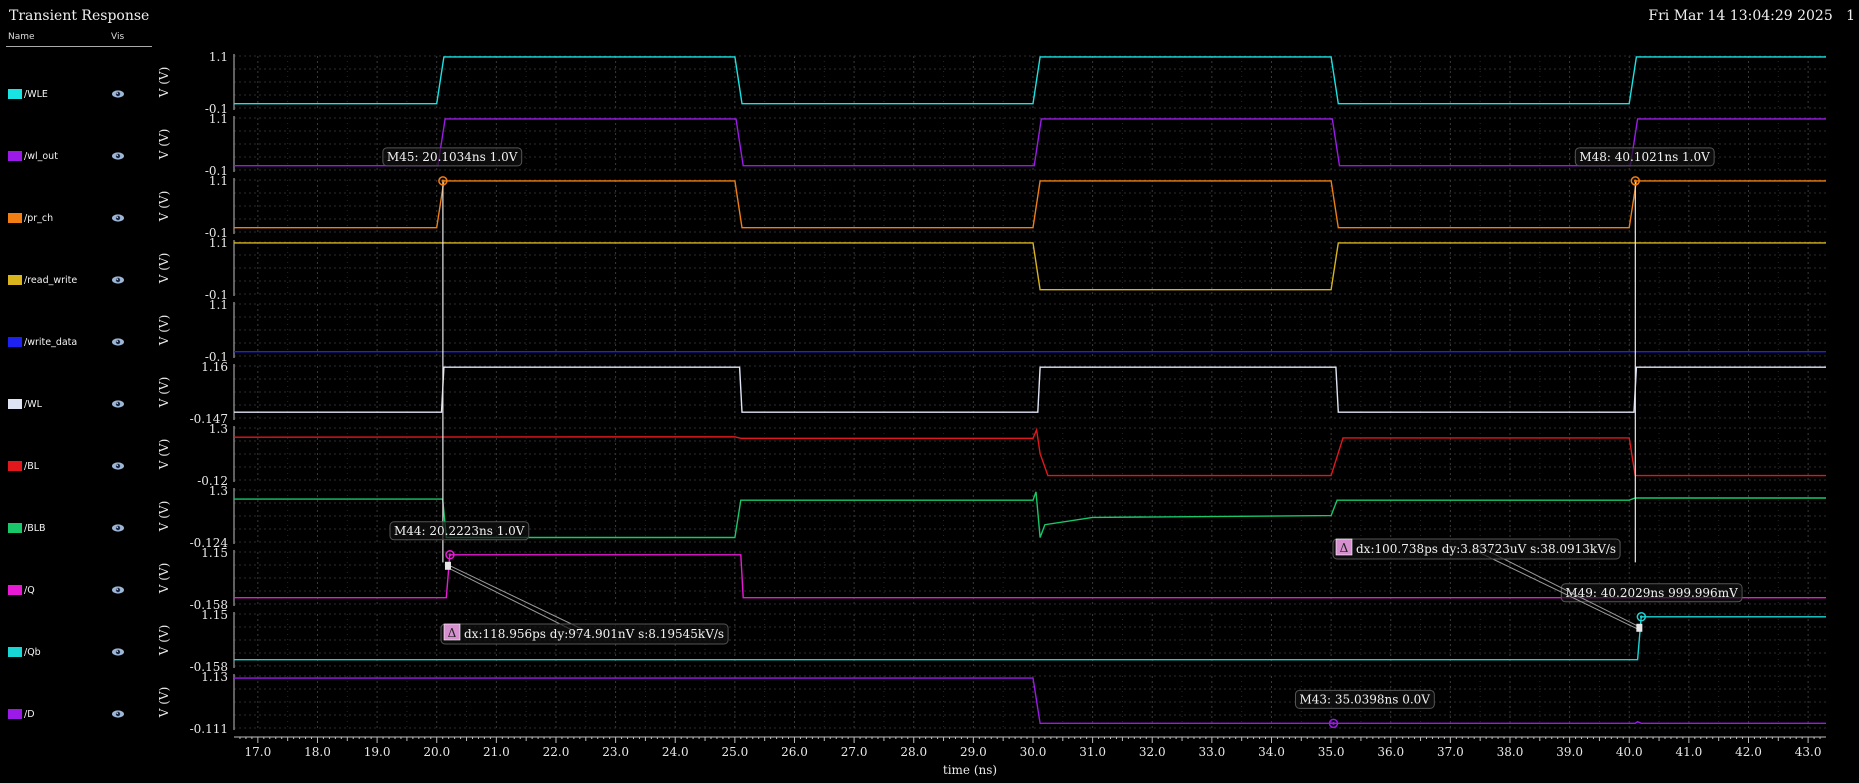 The height and width of the screenshot is (783, 1859). Describe the element at coordinates (1030, 266) in the screenshot. I see `series-line-read_write` at that location.